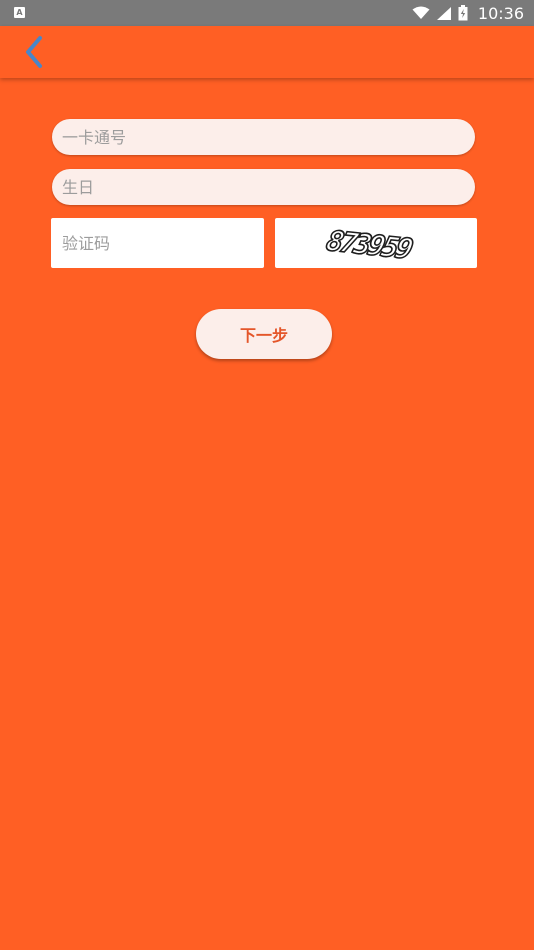 The image size is (534, 950). I want to click on birthday-input, so click(263, 187).